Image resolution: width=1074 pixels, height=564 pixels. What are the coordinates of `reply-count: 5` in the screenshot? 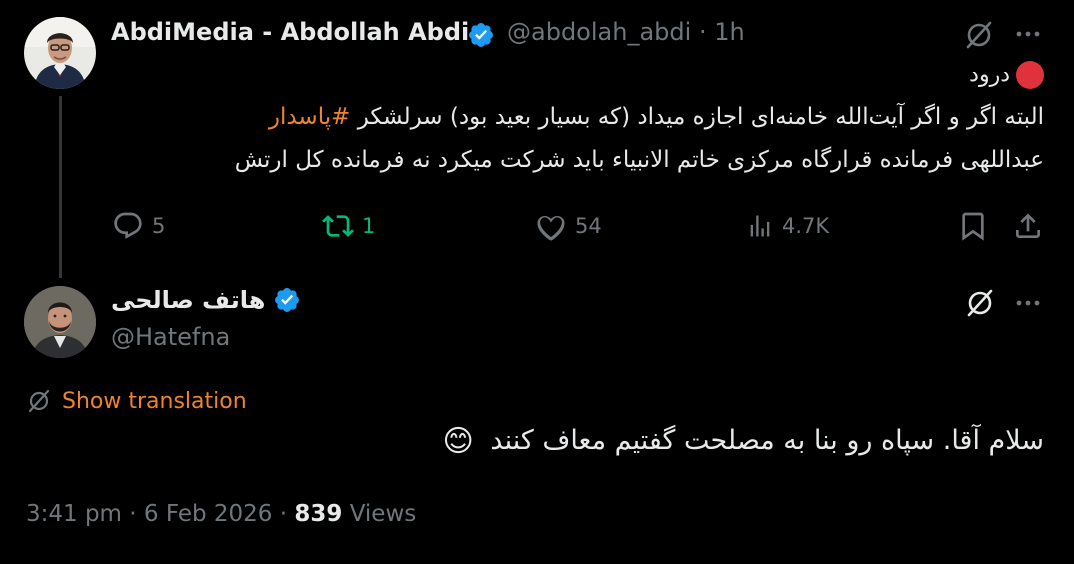 It's located at (159, 226).